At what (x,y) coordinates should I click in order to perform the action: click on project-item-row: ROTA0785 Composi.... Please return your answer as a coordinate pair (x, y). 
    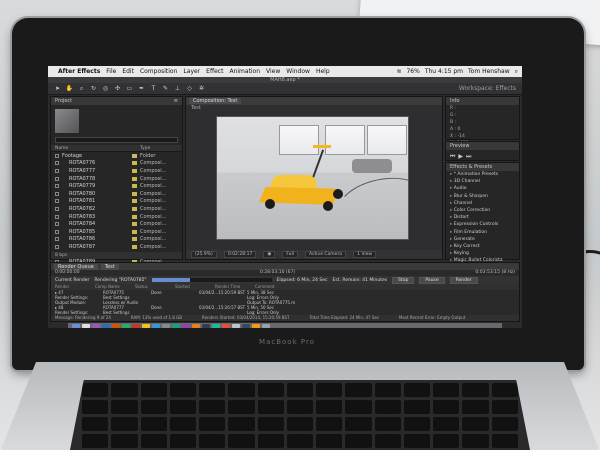
    Looking at the image, I should click on (116, 232).